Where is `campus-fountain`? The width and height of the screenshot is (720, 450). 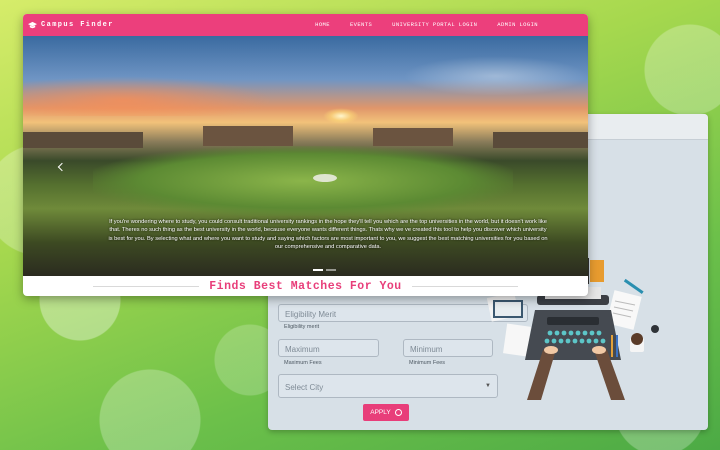
campus-fountain is located at coordinates (325, 178).